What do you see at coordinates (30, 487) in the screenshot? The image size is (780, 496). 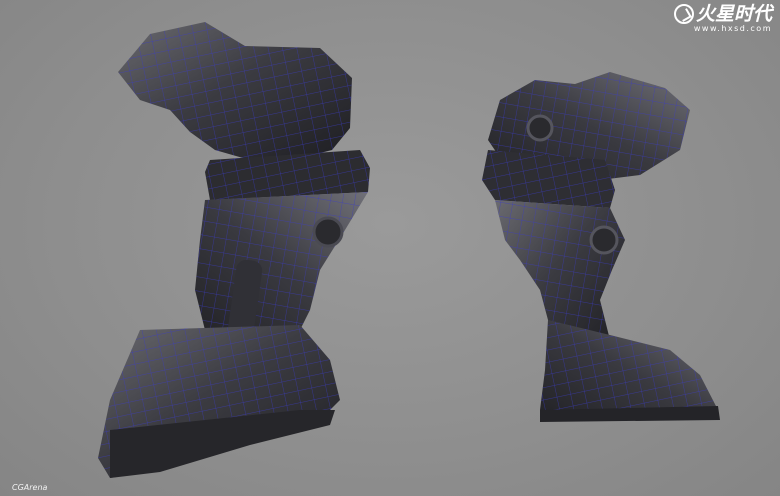 I see `credit-text: CGArena` at bounding box center [30, 487].